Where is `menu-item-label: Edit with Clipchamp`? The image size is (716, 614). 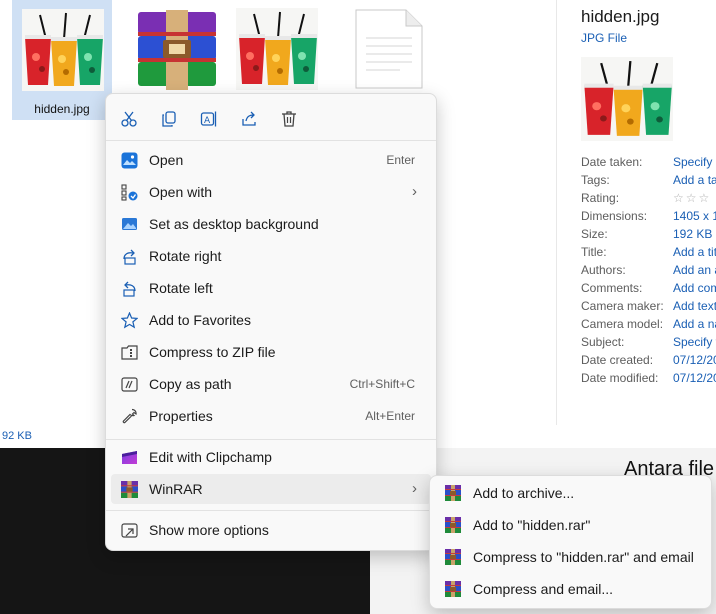
menu-item-label: Edit with Clipchamp is located at coordinates (210, 457).